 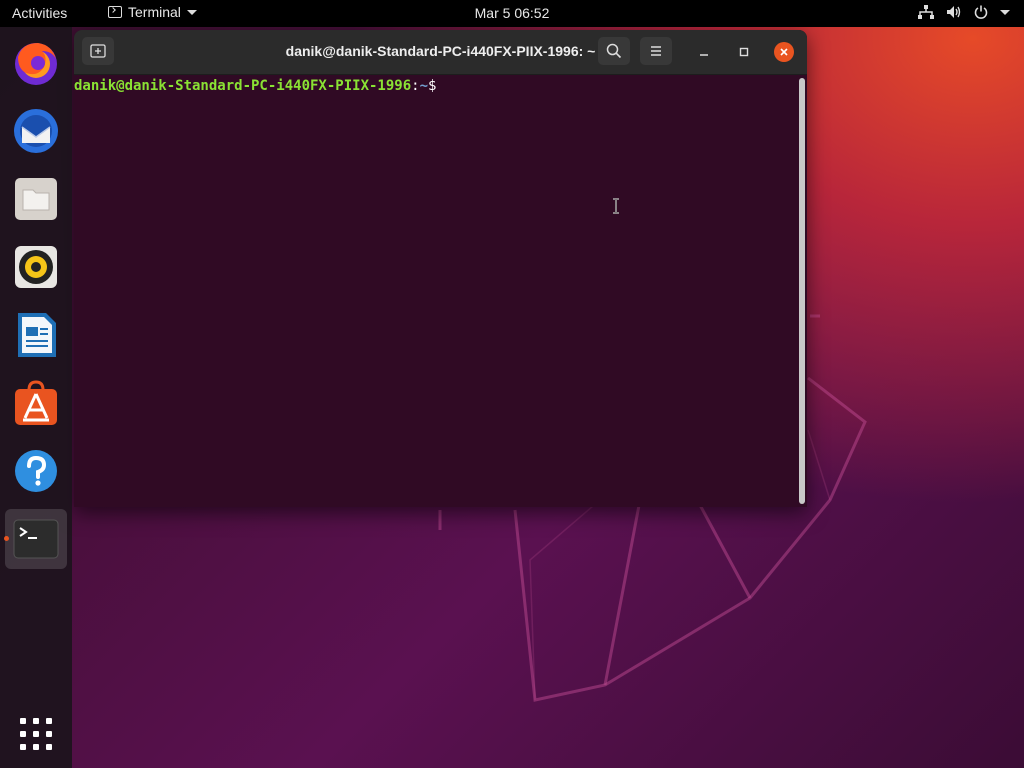 I want to click on hamburger-menu-icon, so click(x=656, y=51).